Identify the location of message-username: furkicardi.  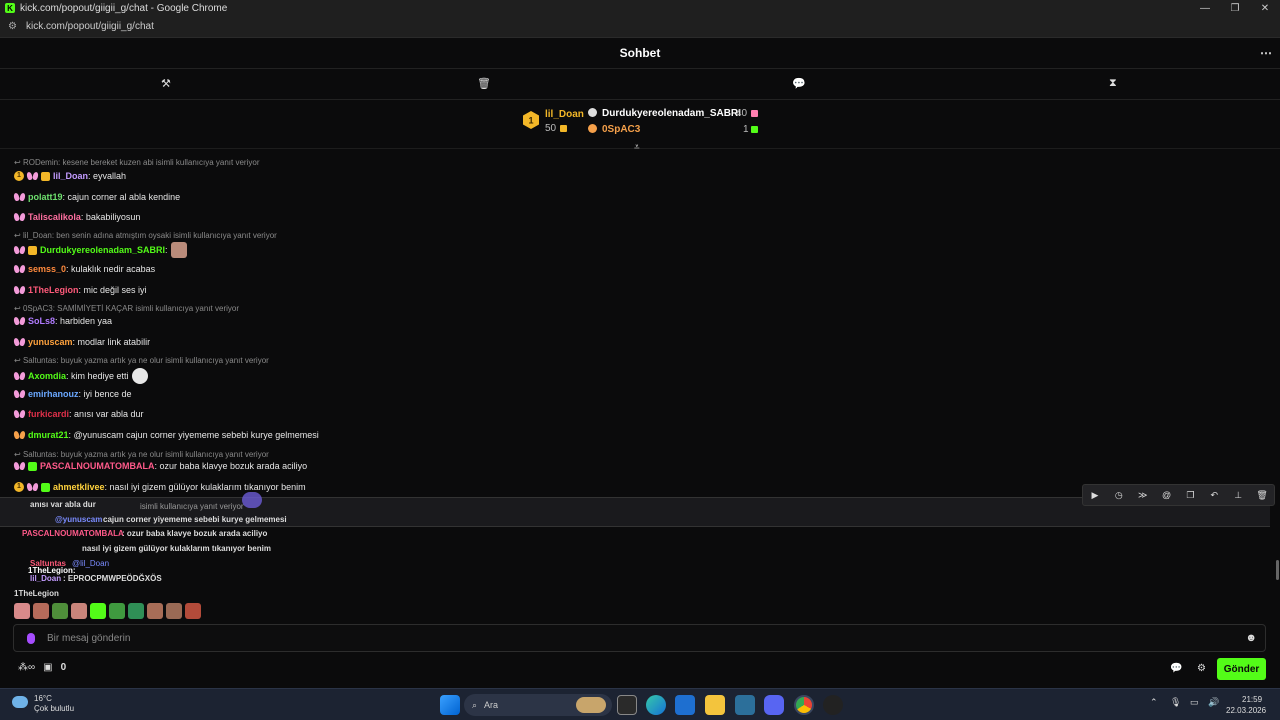
(48, 414).